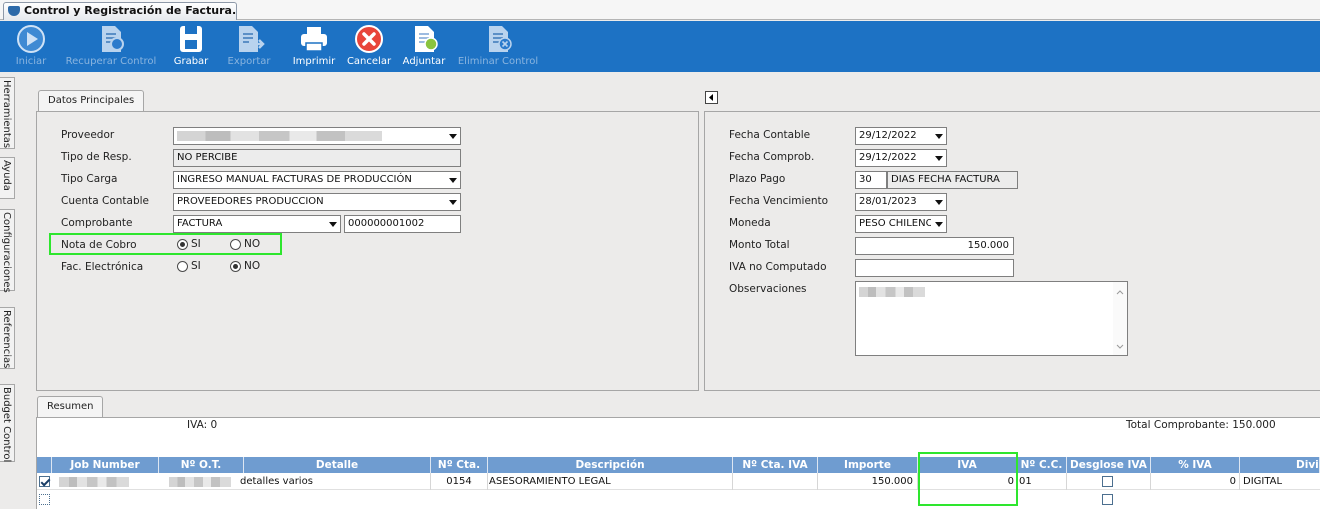  I want to click on grid-header-importe: Importe, so click(868, 465).